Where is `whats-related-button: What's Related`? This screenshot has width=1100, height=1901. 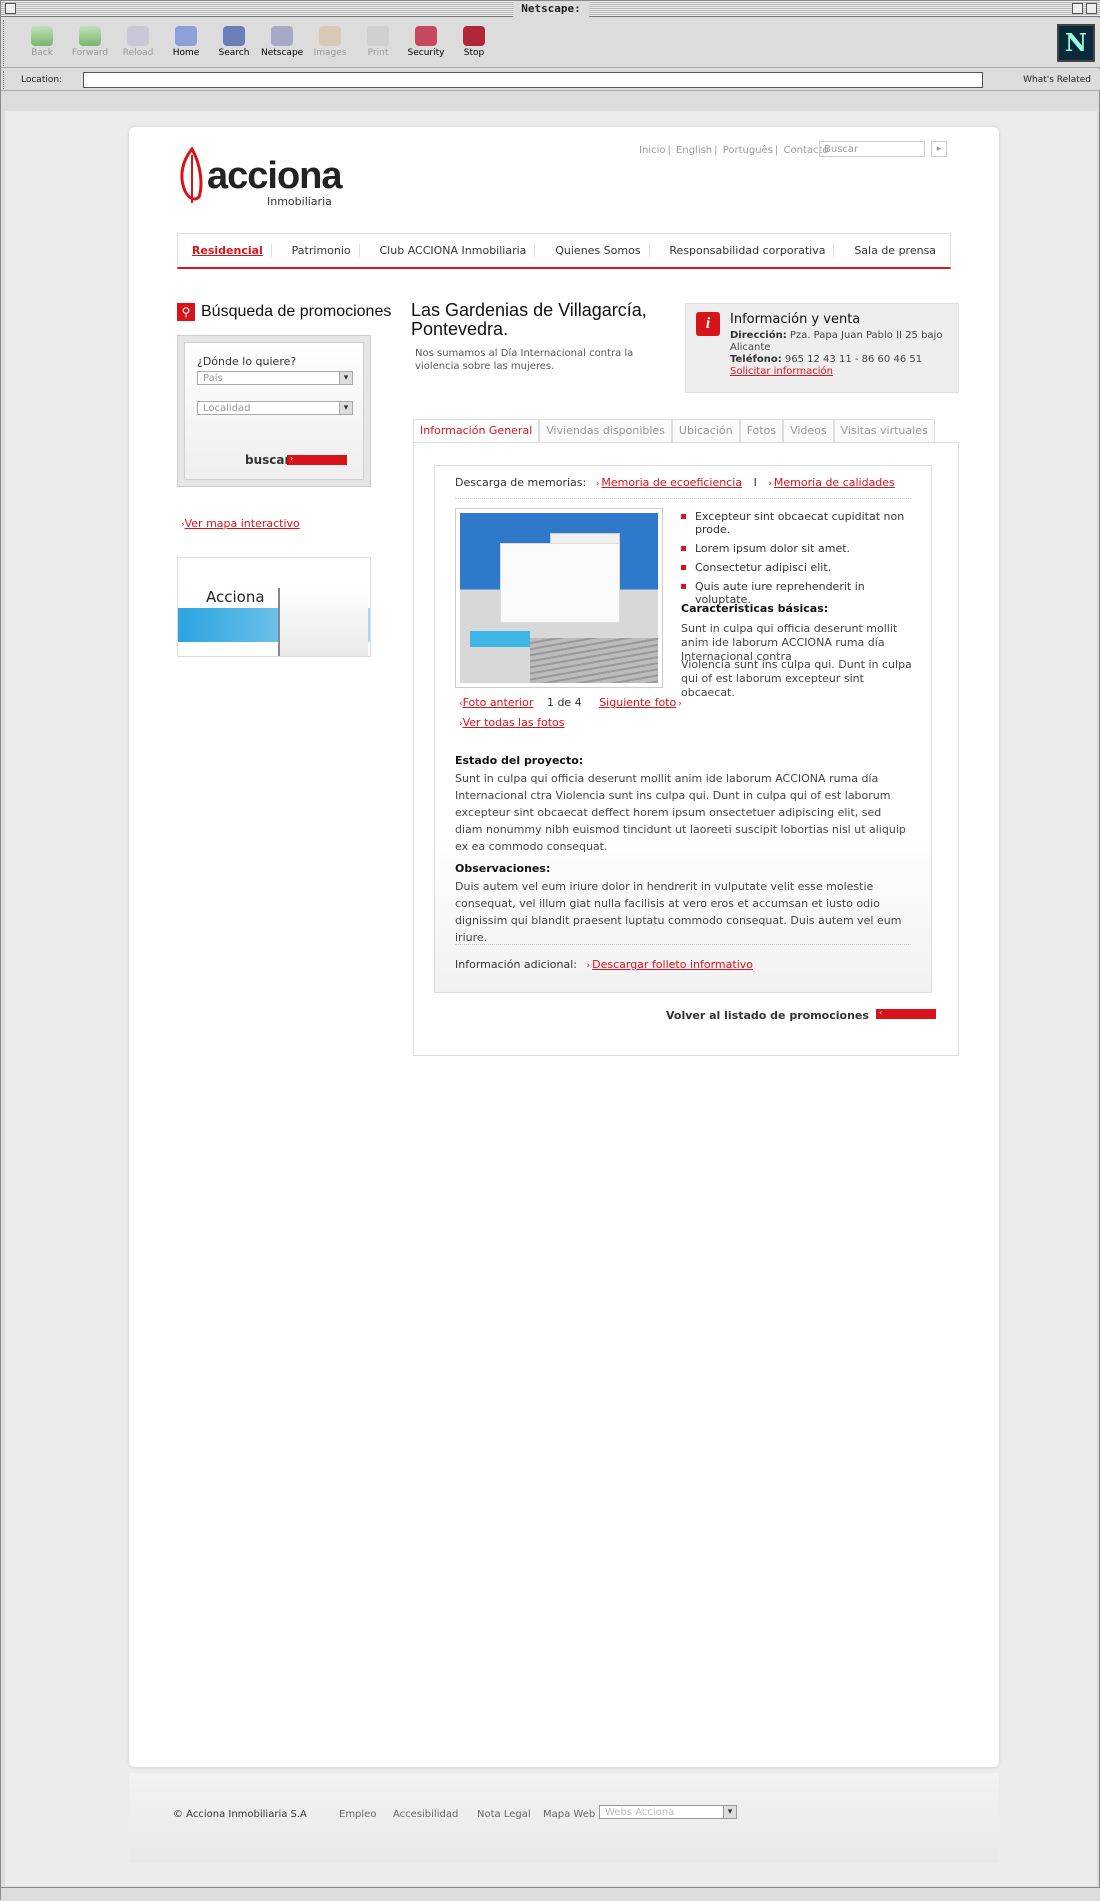
whats-related-button: What's Related is located at coordinates (1057, 80).